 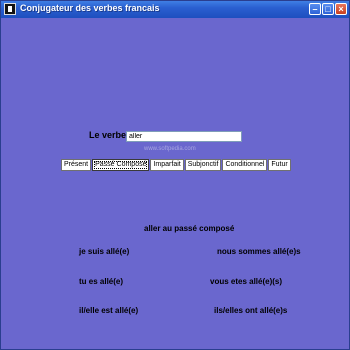 I want to click on app-icon, so click(x=10, y=9).